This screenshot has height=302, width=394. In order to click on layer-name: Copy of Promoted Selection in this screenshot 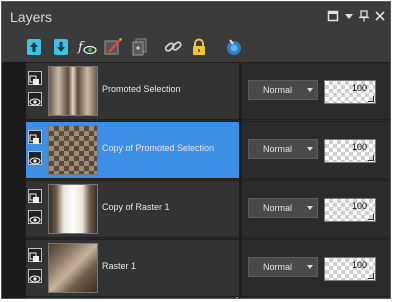, I will do `click(158, 148)`.